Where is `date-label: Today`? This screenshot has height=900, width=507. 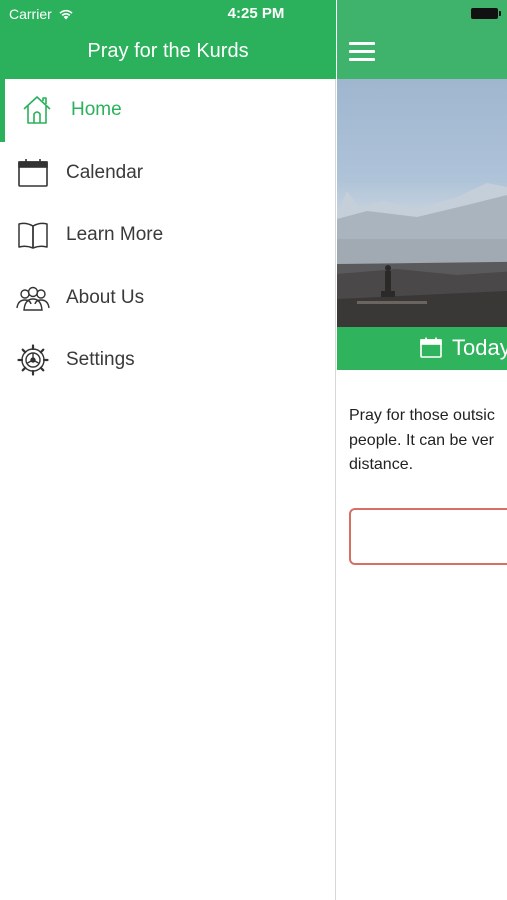 date-label: Today is located at coordinates (479, 347).